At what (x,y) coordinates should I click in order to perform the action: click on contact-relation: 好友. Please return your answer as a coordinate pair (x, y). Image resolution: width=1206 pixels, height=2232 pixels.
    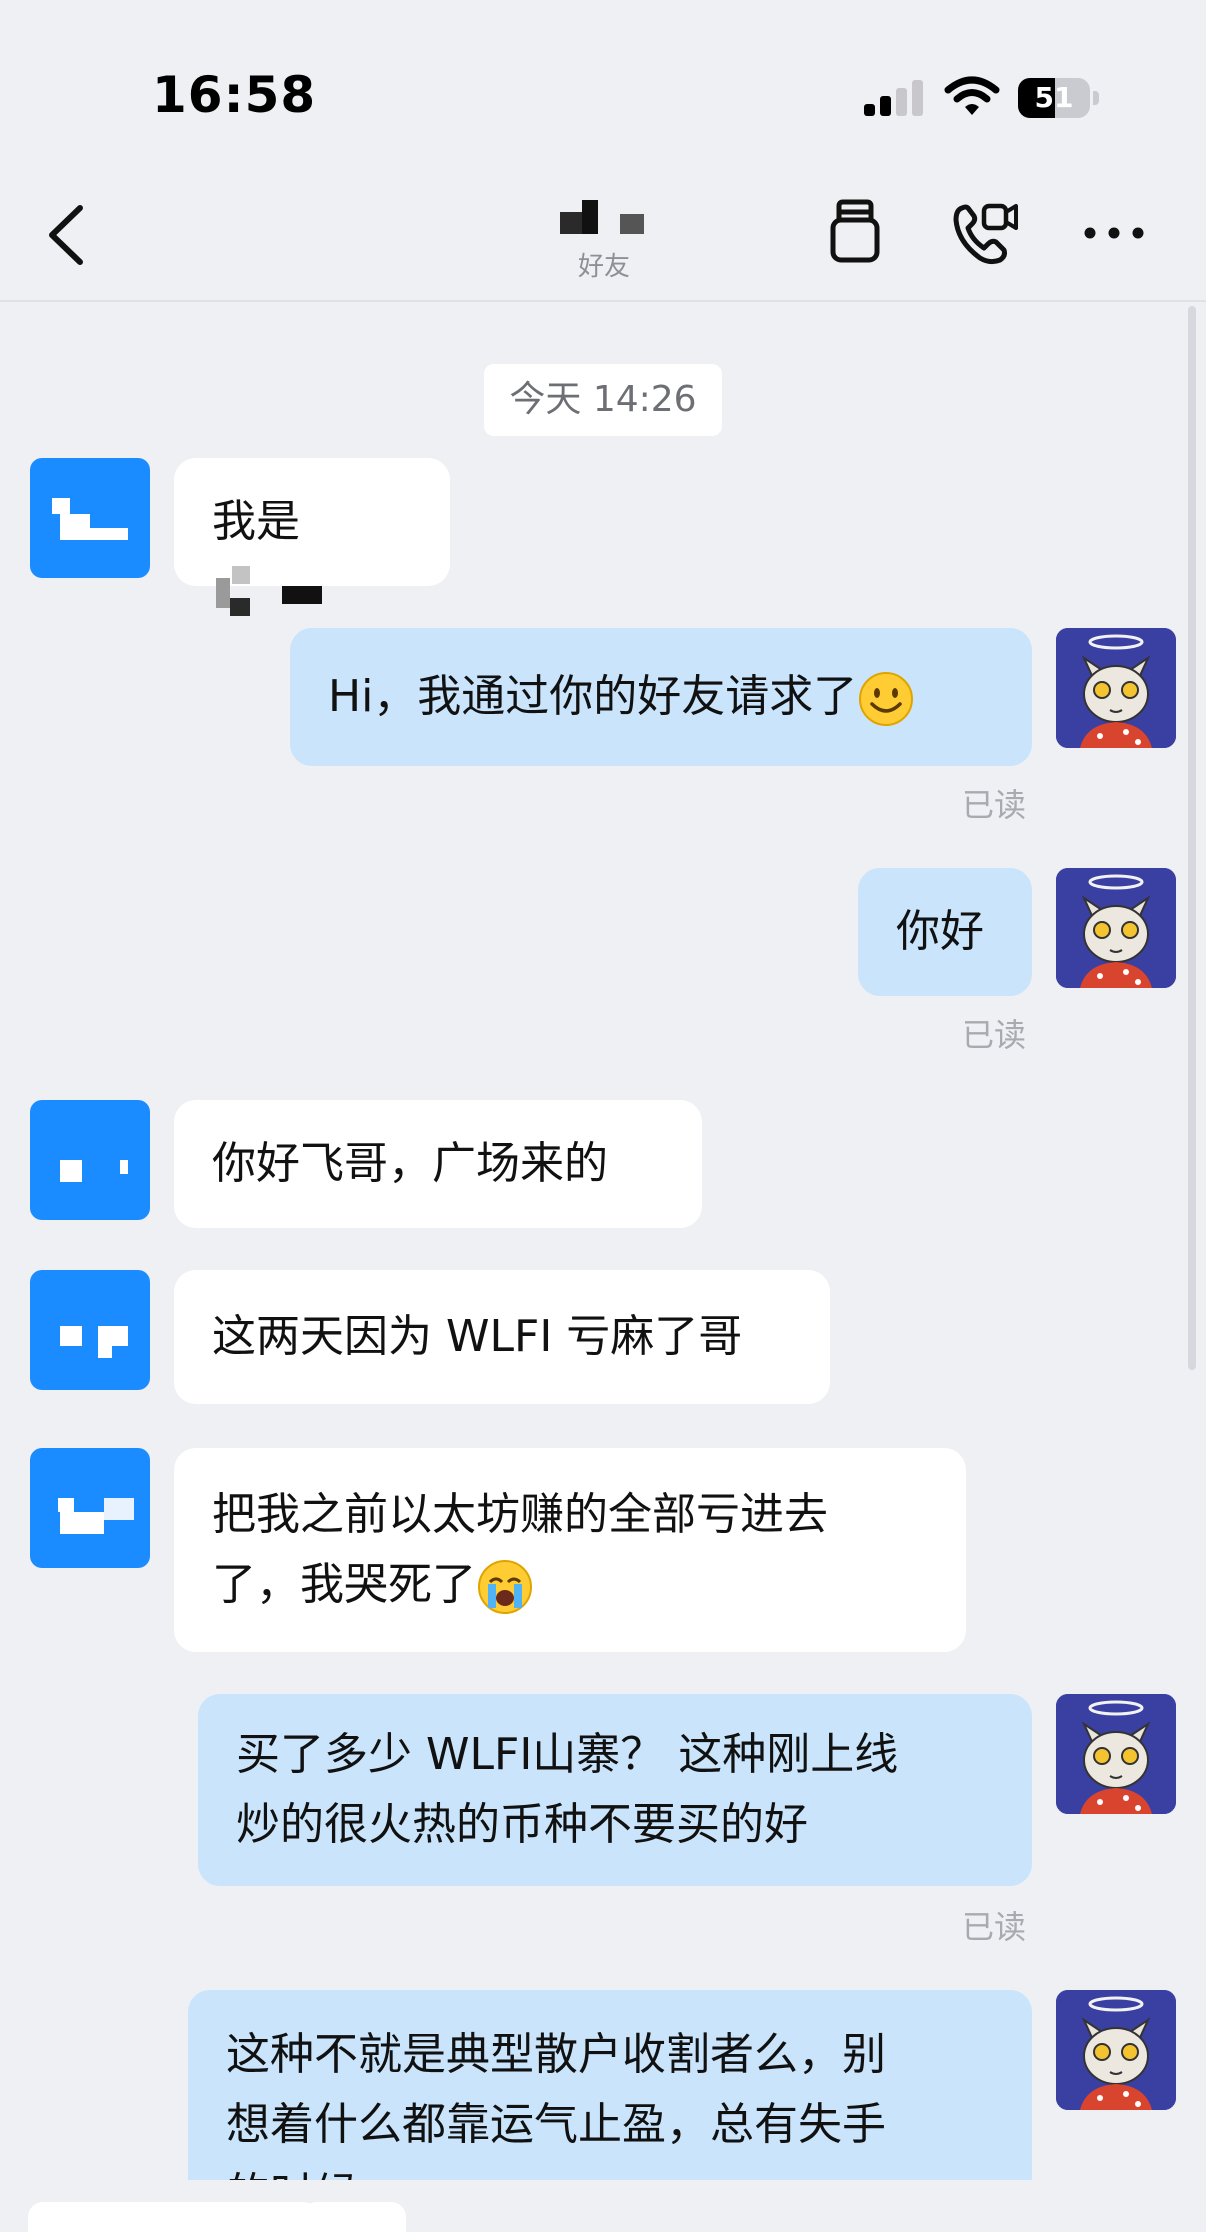
    Looking at the image, I should click on (603, 267).